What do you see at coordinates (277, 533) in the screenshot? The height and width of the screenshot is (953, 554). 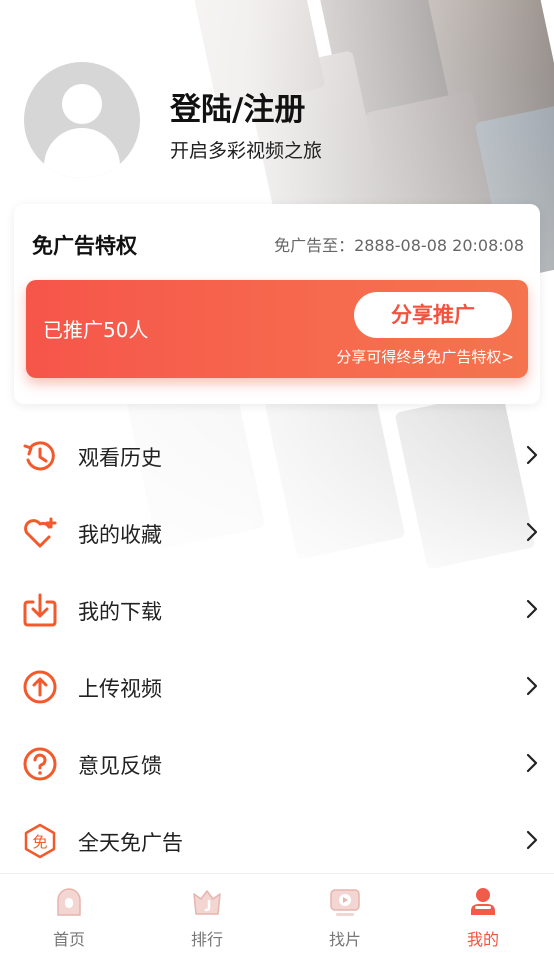 I see `menu-item-my-favorites: 我的收藏` at bounding box center [277, 533].